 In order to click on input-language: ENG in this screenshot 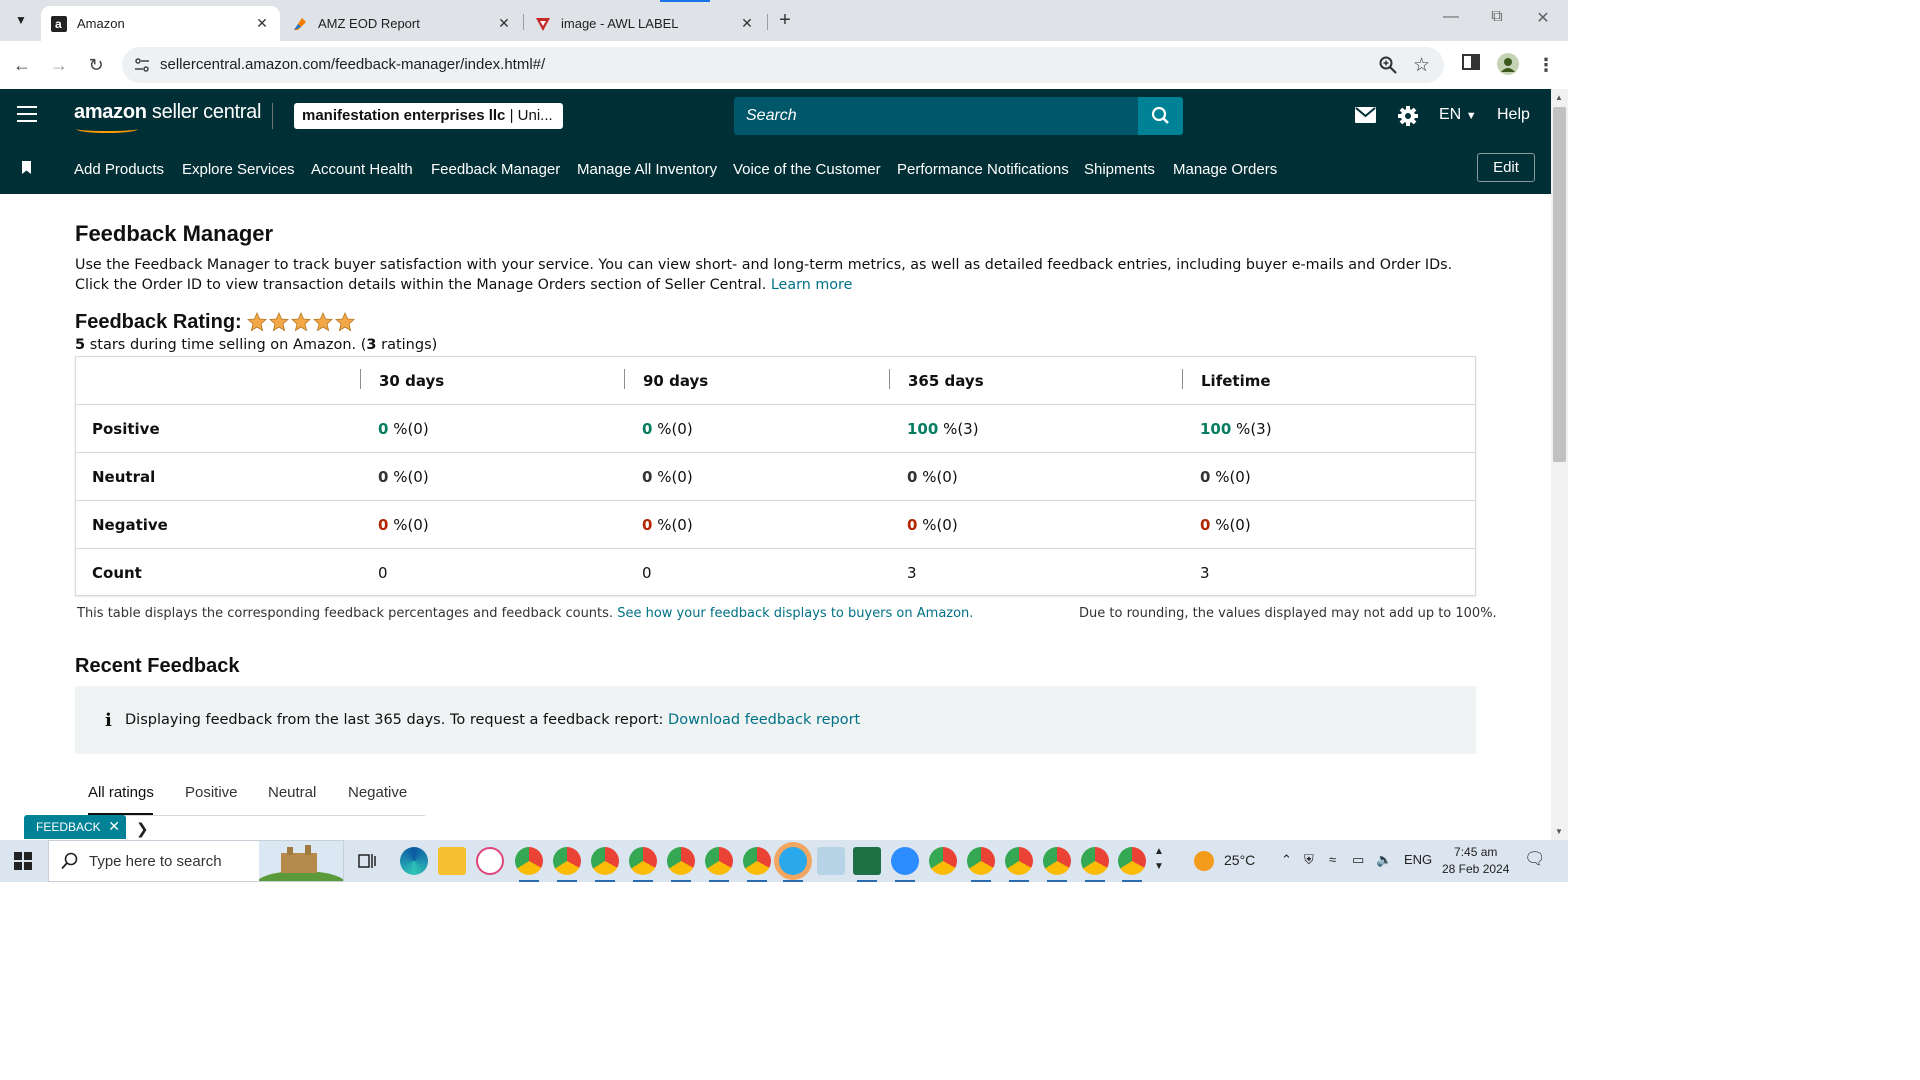, I will do `click(1418, 859)`.